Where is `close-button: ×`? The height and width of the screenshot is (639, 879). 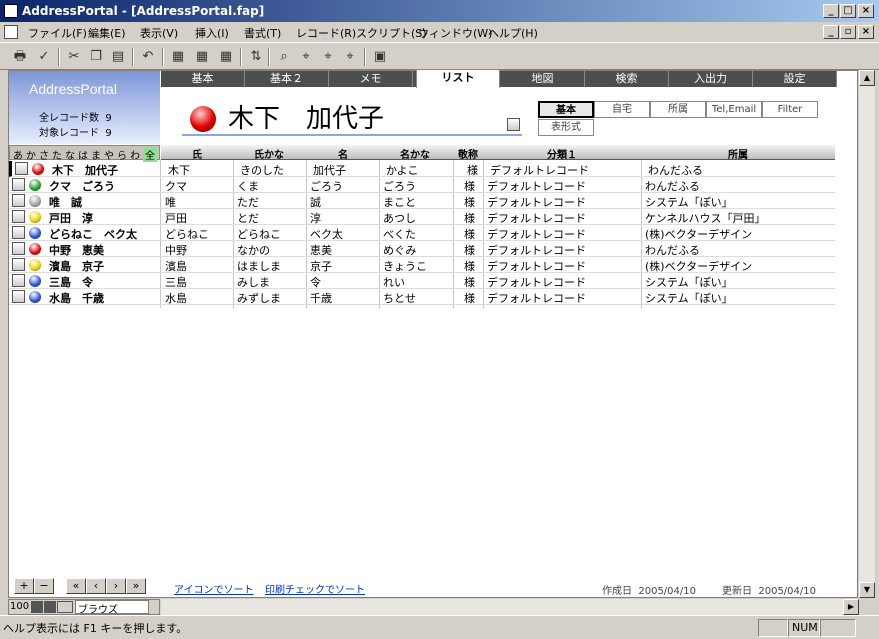
close-button: × is located at coordinates (866, 11).